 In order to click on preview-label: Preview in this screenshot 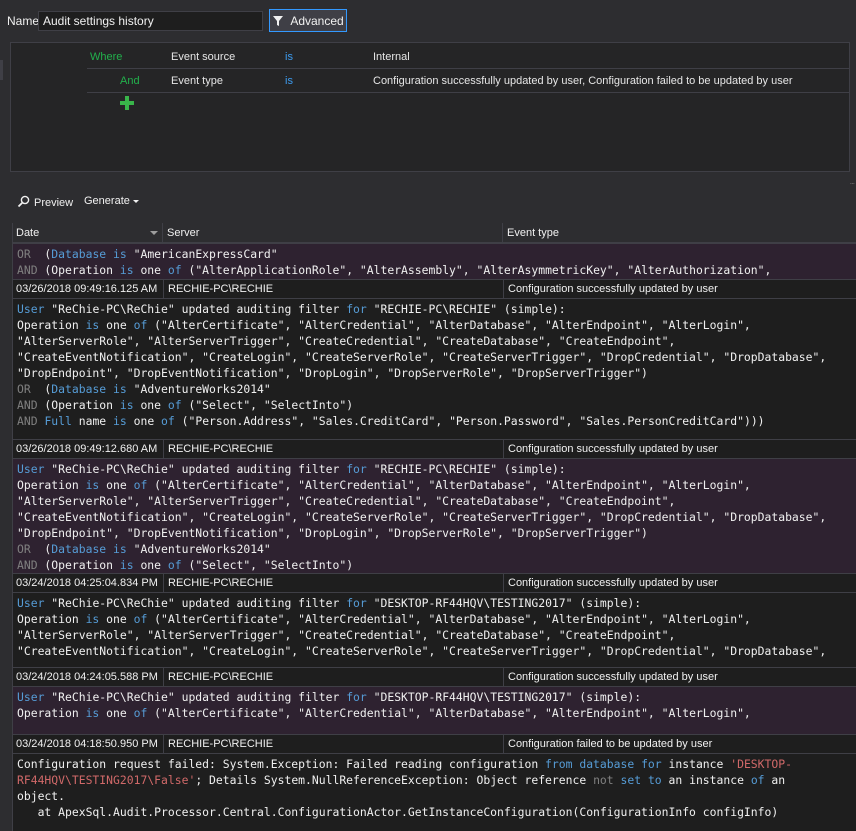, I will do `click(54, 203)`.